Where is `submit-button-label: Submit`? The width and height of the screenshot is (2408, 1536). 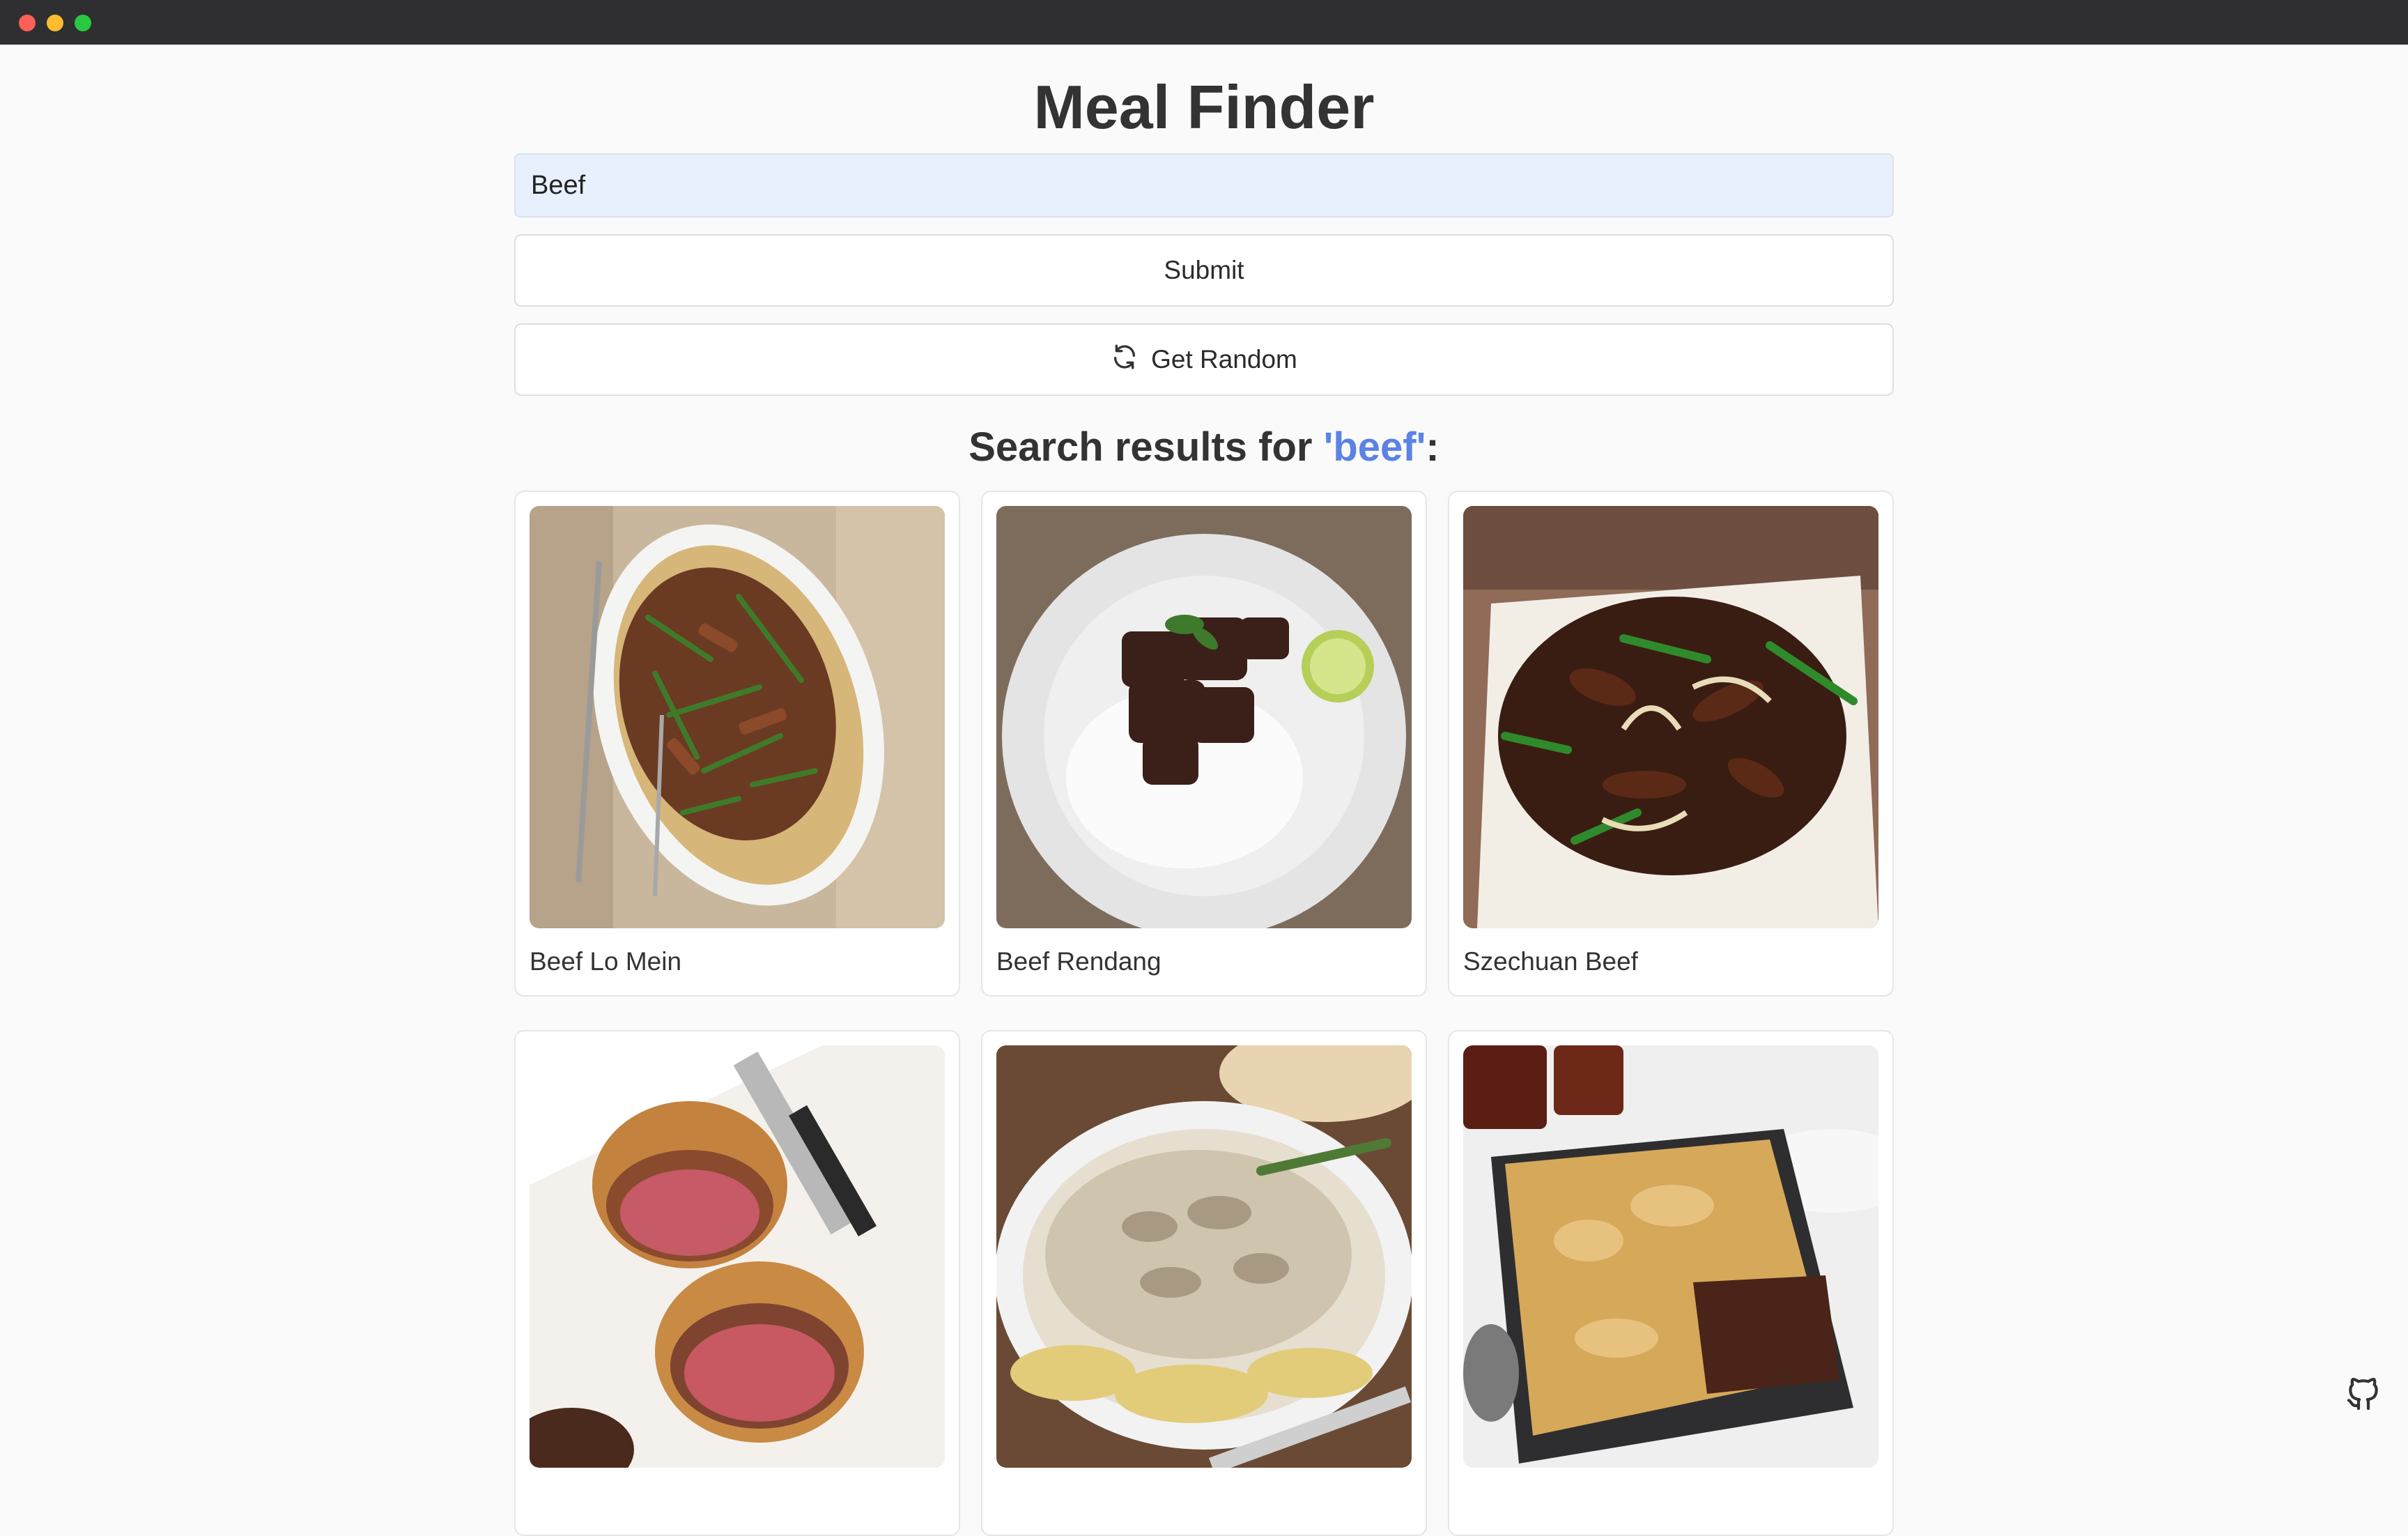
submit-button-label: Submit is located at coordinates (1204, 270).